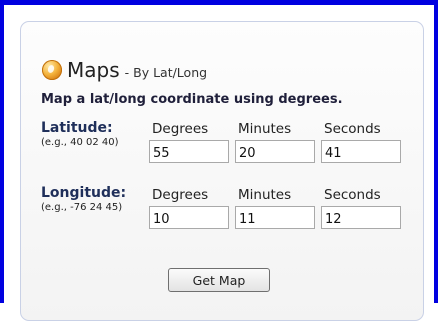  I want to click on latitude-degrees-header: Degrees, so click(180, 129).